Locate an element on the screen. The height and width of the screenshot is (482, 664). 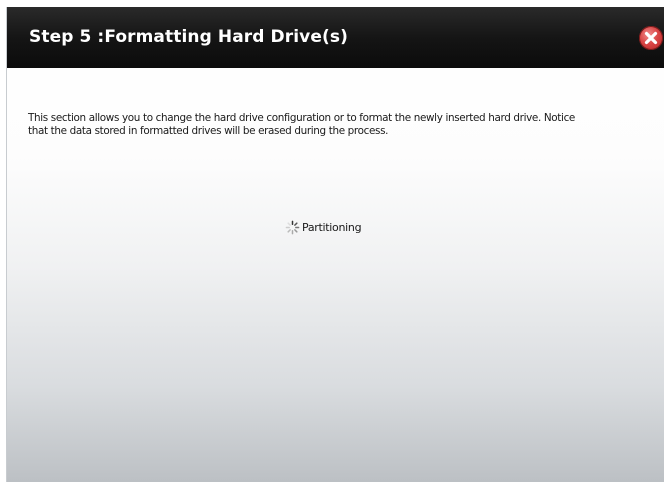
dialog-title: Step 5 :Formatting Hard Drive(s) is located at coordinates (188, 37).